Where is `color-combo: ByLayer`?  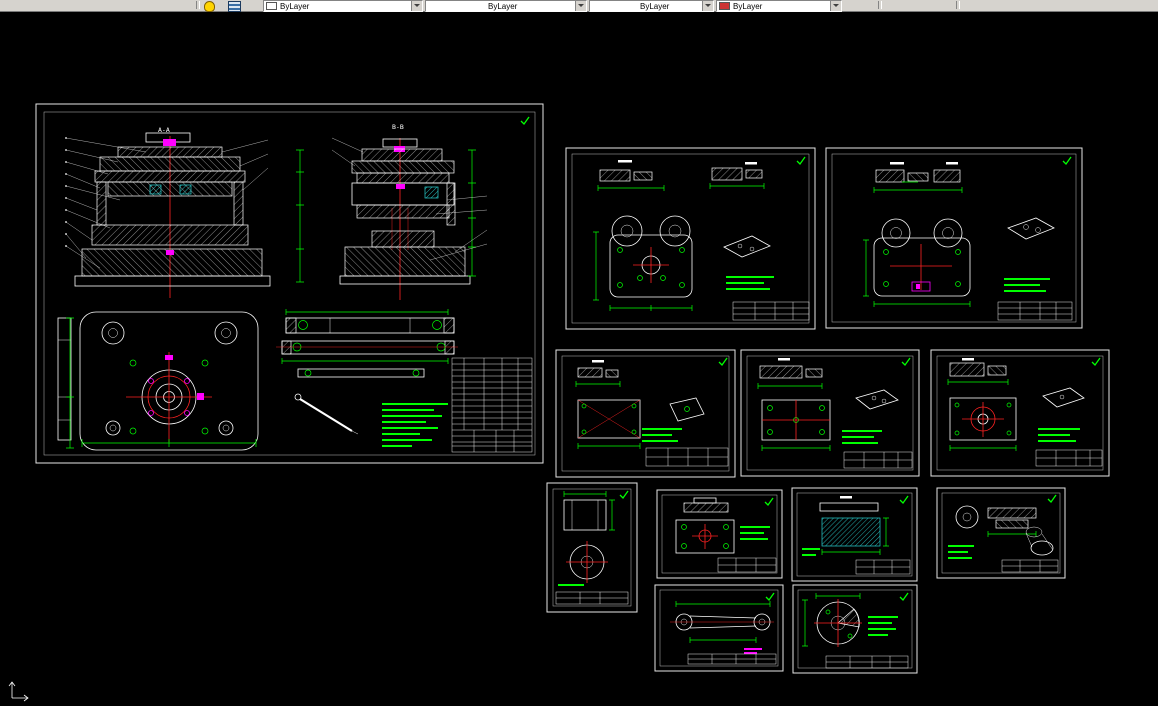 color-combo: ByLayer is located at coordinates (506, 6).